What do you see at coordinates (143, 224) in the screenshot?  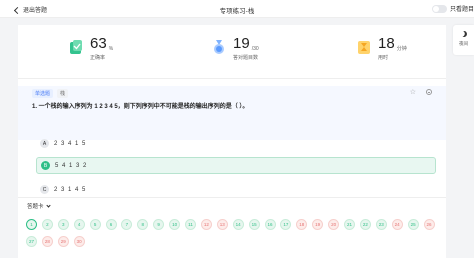 I see `answer-card-item: 8` at bounding box center [143, 224].